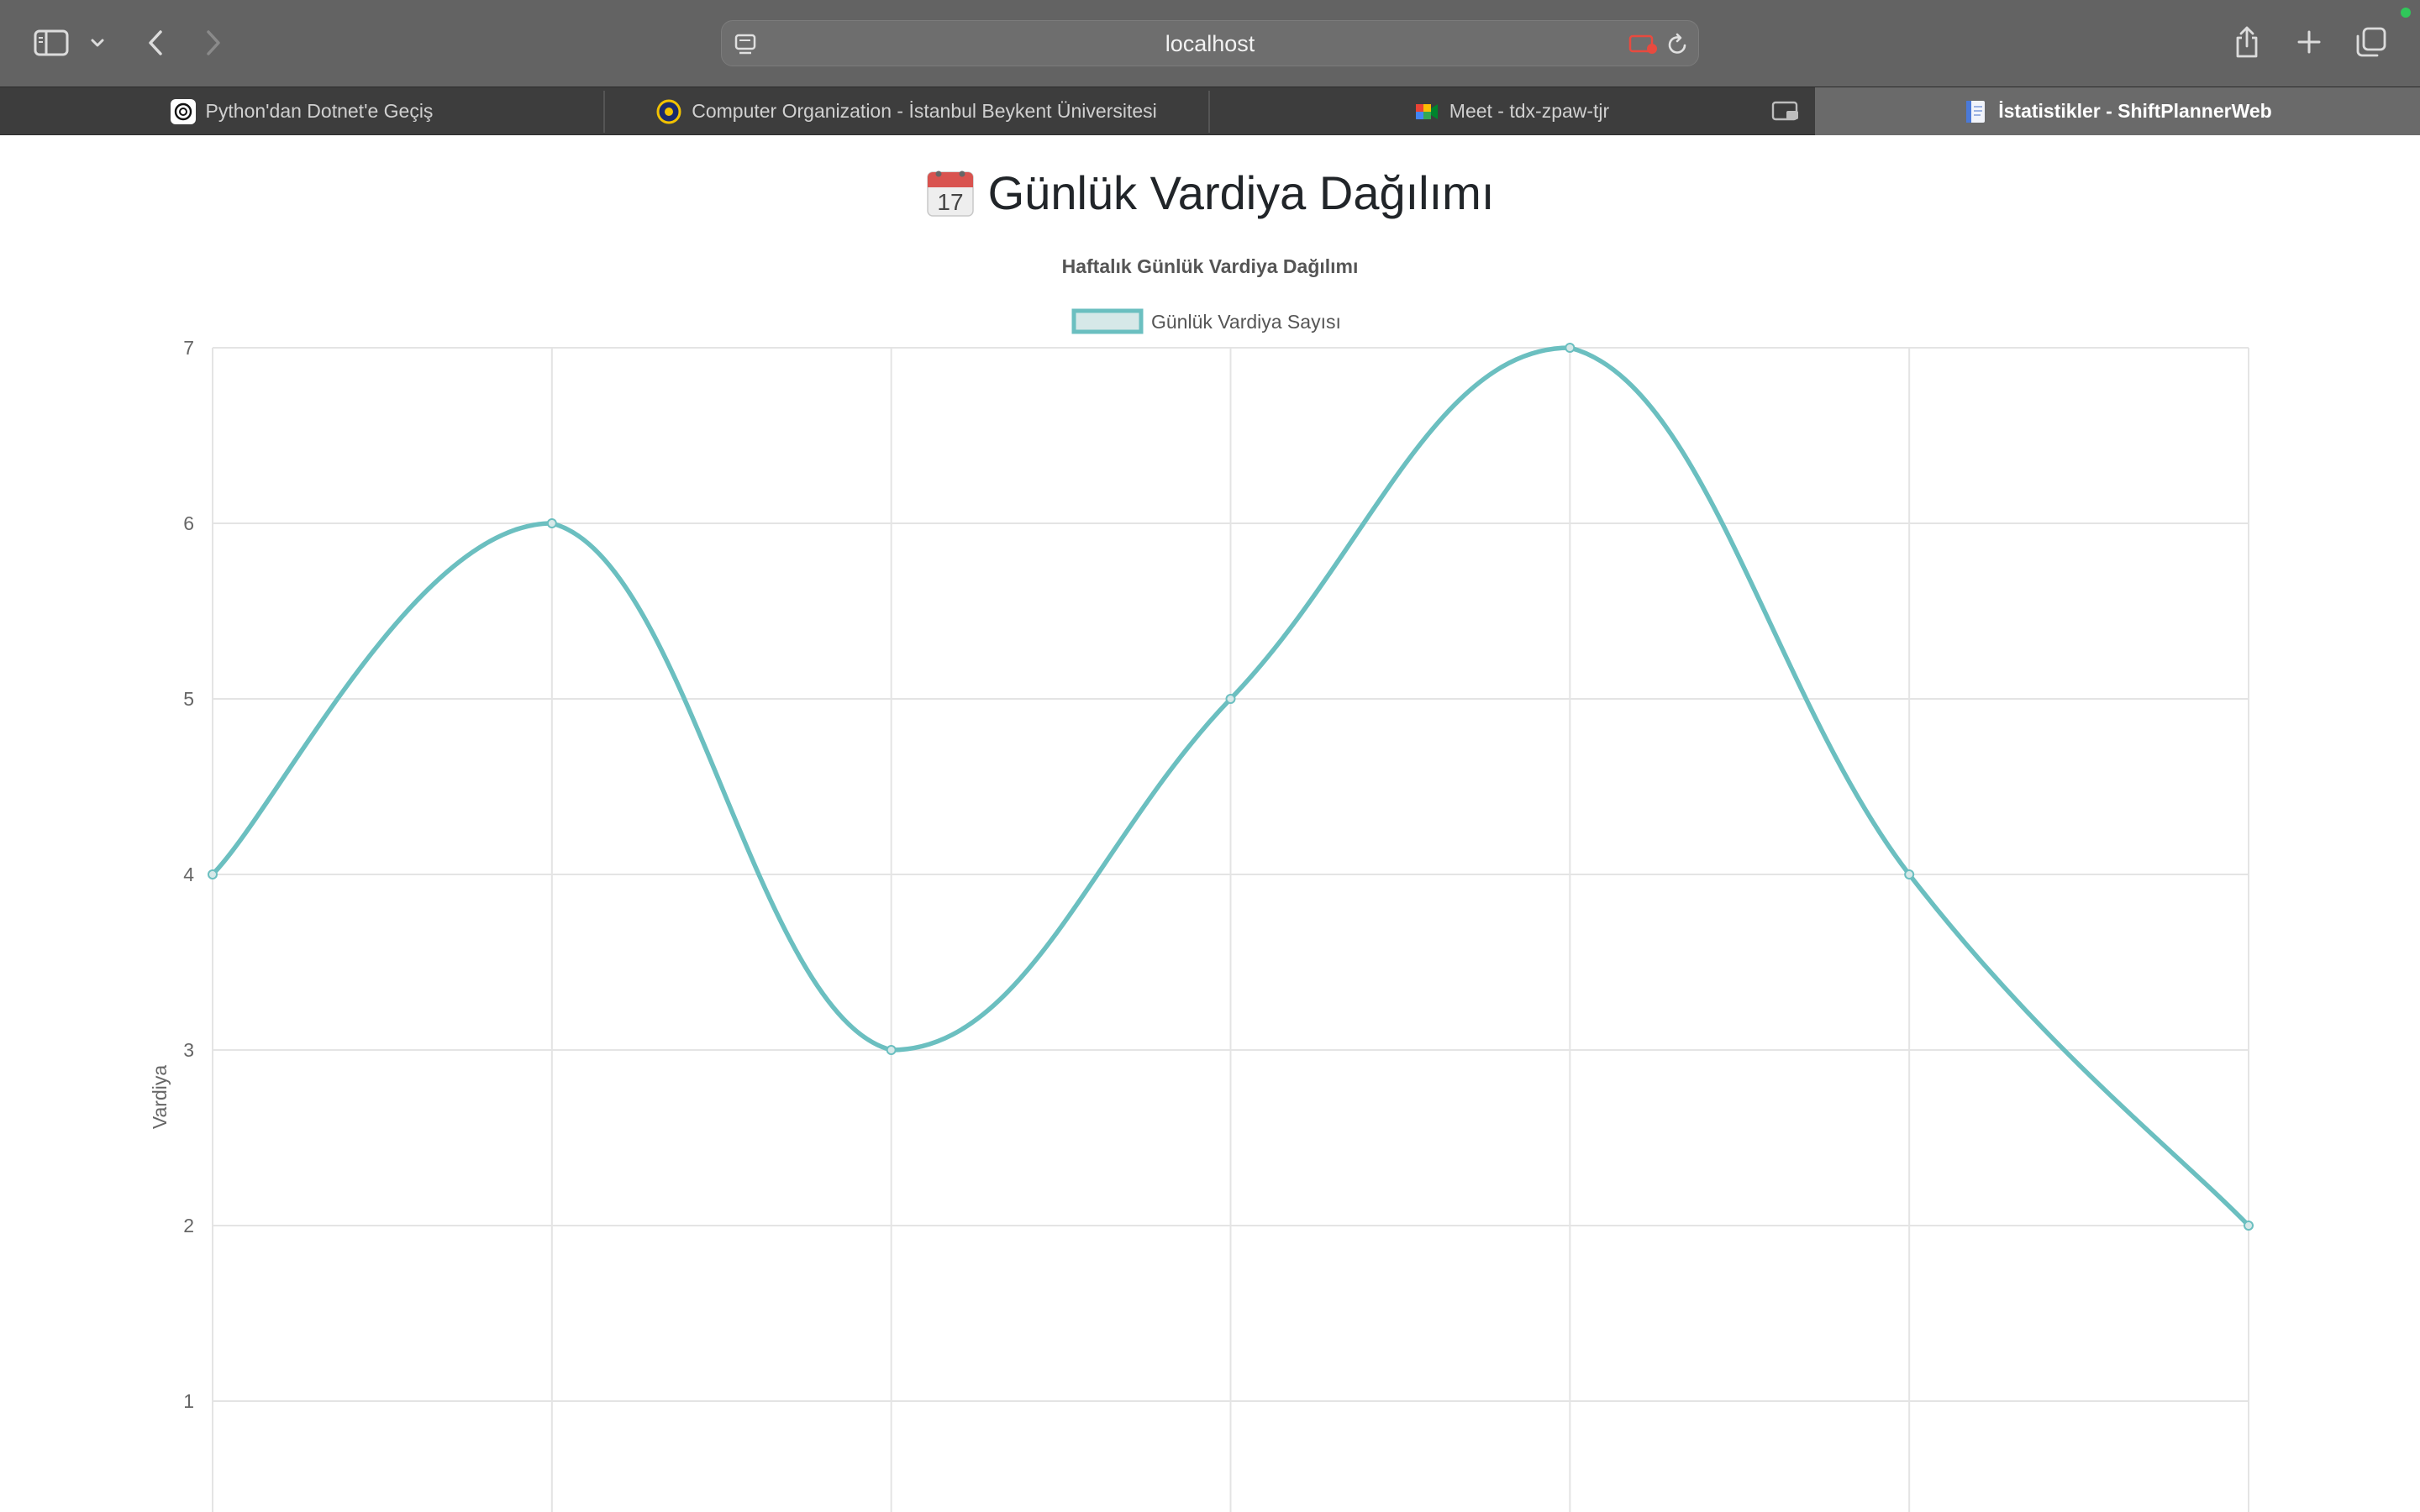 The height and width of the screenshot is (1512, 2420). I want to click on share-button, so click(2247, 42).